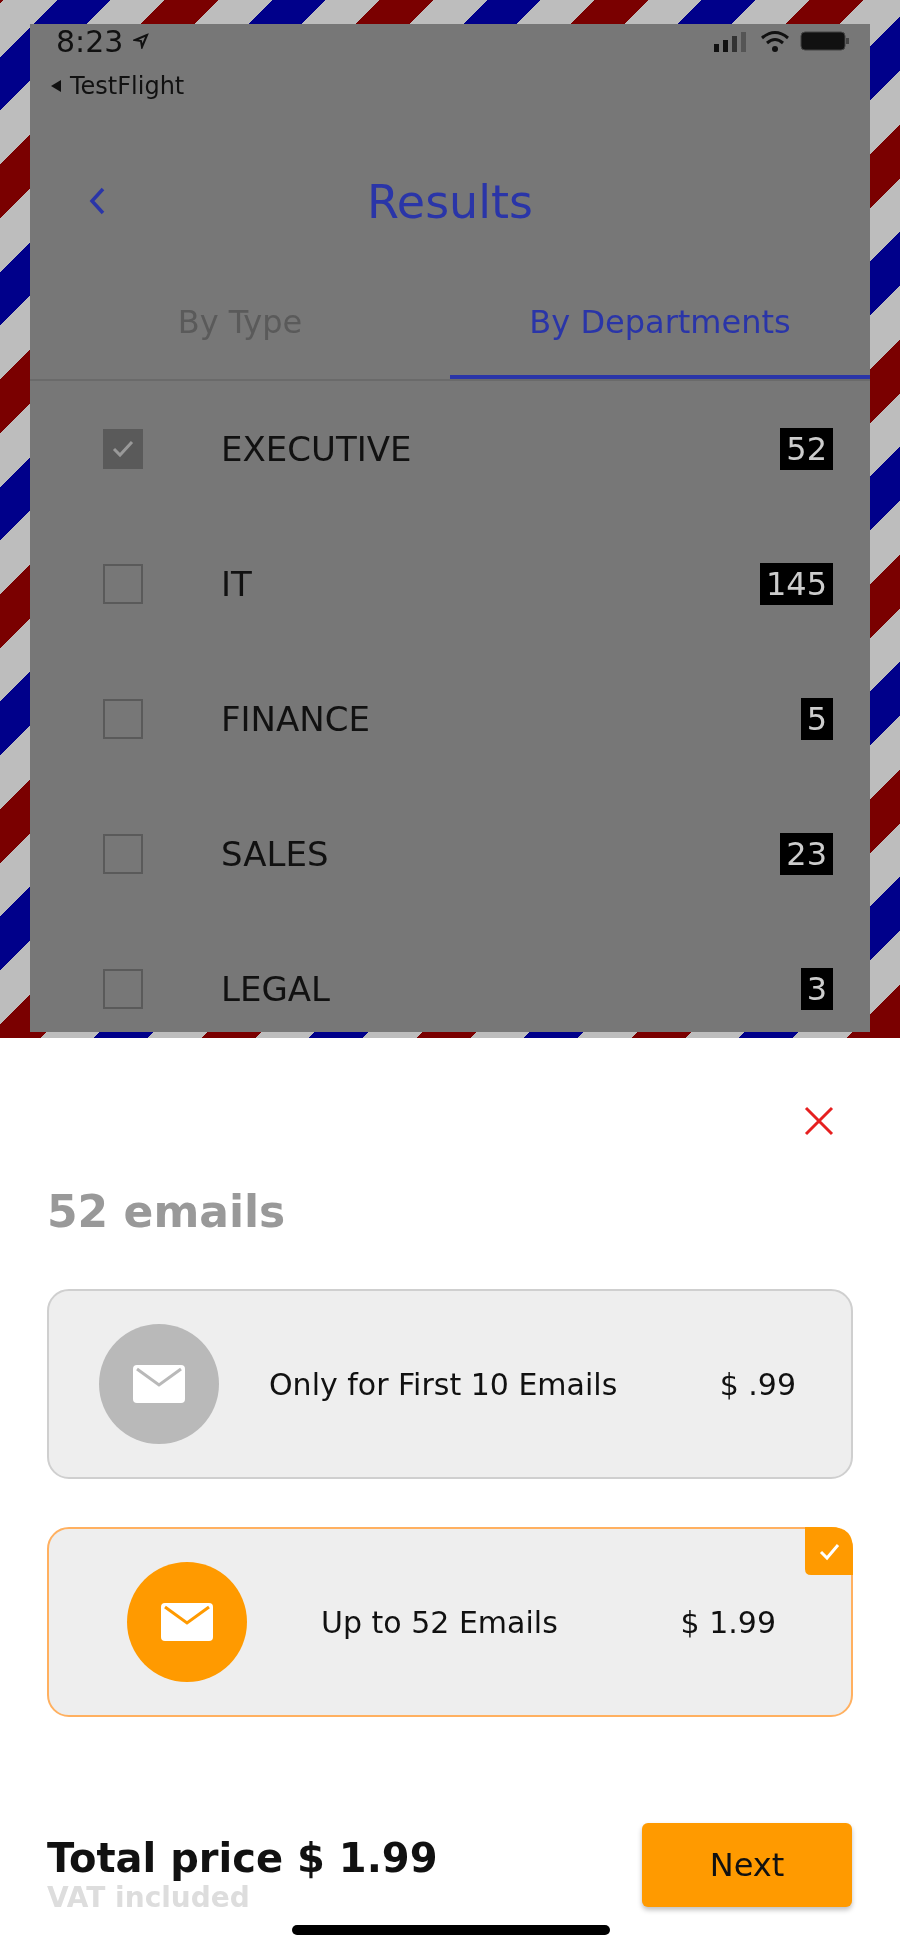  Describe the element at coordinates (816, 718) in the screenshot. I see `count-badge: 5` at that location.